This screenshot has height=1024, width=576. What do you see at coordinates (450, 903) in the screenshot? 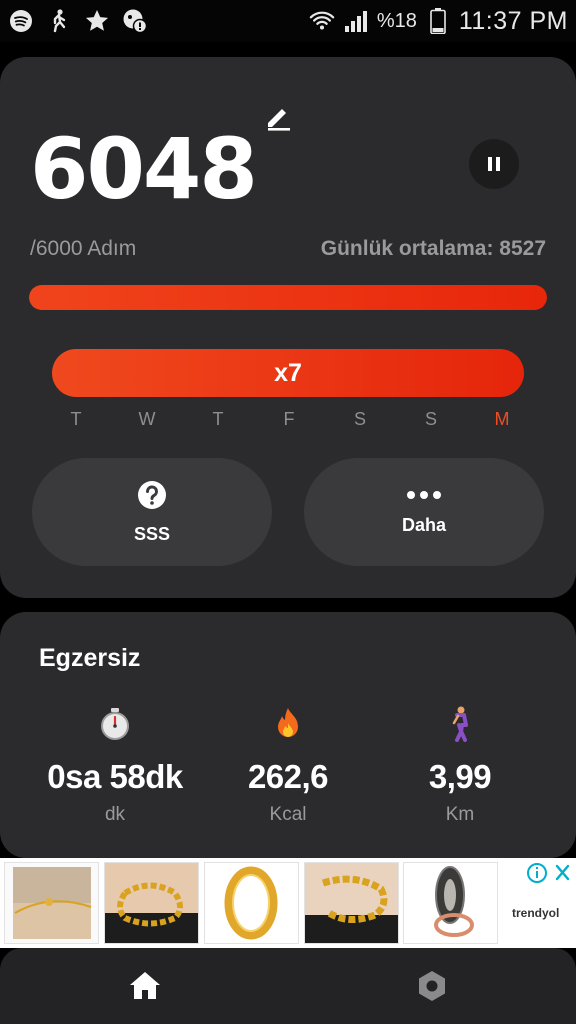
I see `ad-product-ring` at bounding box center [450, 903].